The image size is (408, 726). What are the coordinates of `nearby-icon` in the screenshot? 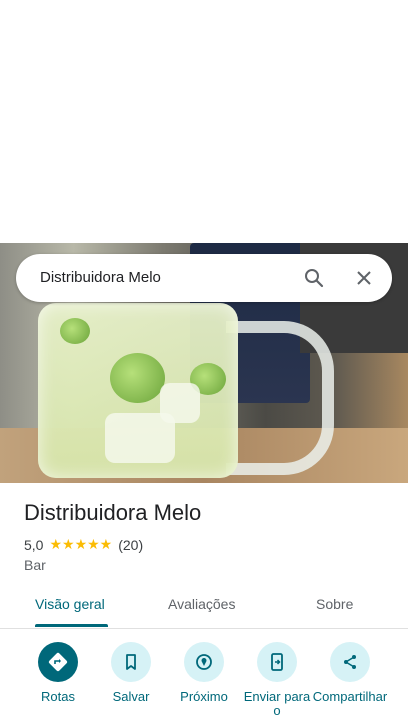 It's located at (204, 662).